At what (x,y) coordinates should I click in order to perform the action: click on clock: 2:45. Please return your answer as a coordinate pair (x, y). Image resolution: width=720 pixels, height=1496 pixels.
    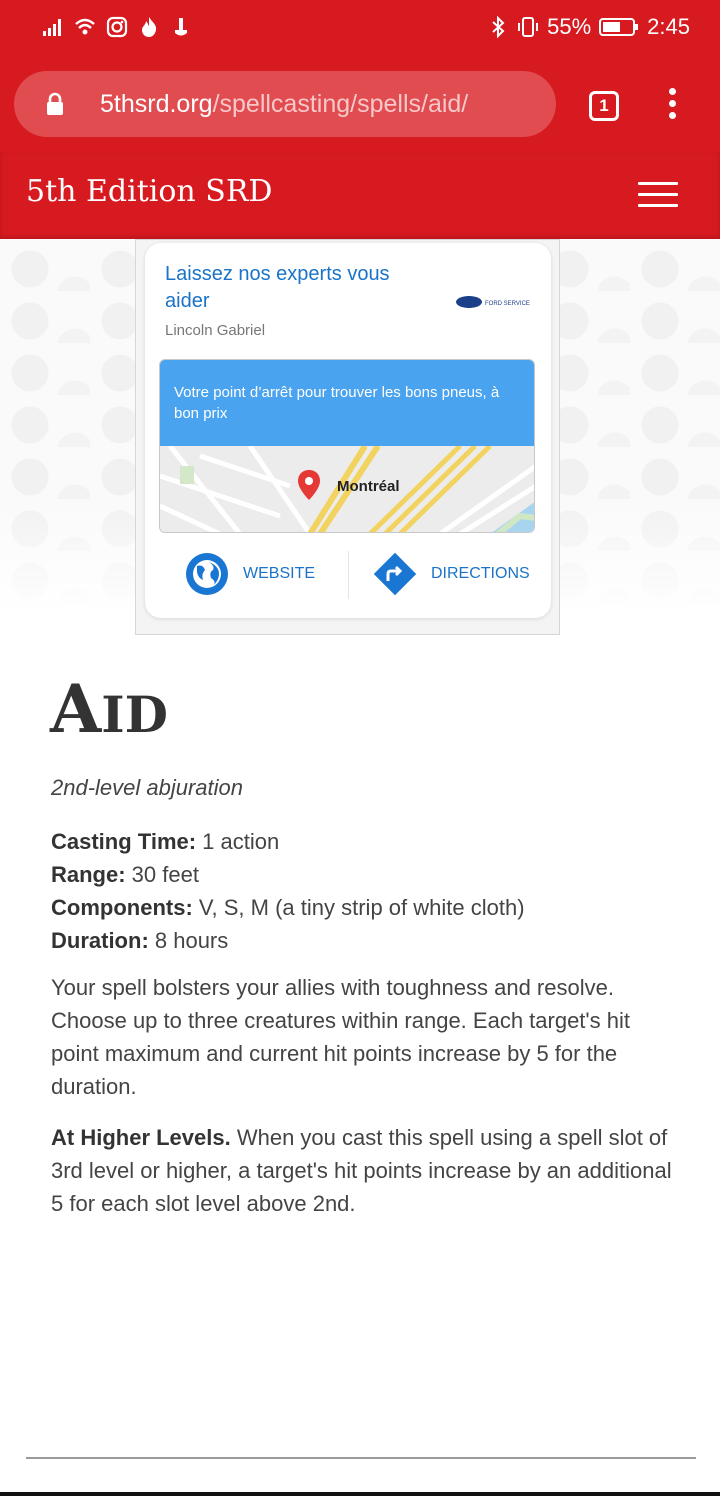
    Looking at the image, I should click on (668, 26).